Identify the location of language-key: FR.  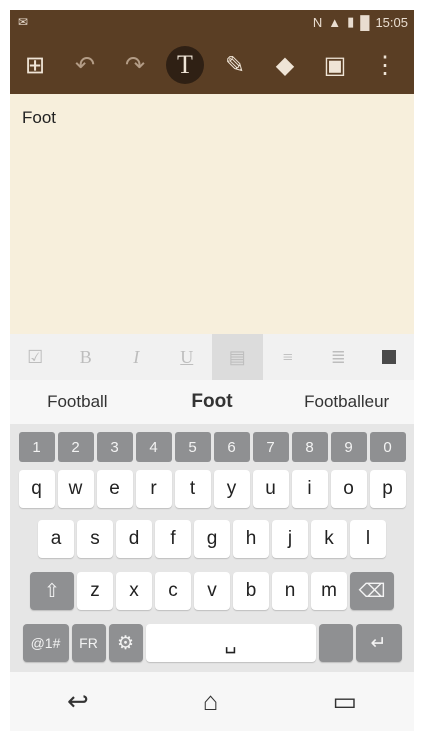
(88, 643).